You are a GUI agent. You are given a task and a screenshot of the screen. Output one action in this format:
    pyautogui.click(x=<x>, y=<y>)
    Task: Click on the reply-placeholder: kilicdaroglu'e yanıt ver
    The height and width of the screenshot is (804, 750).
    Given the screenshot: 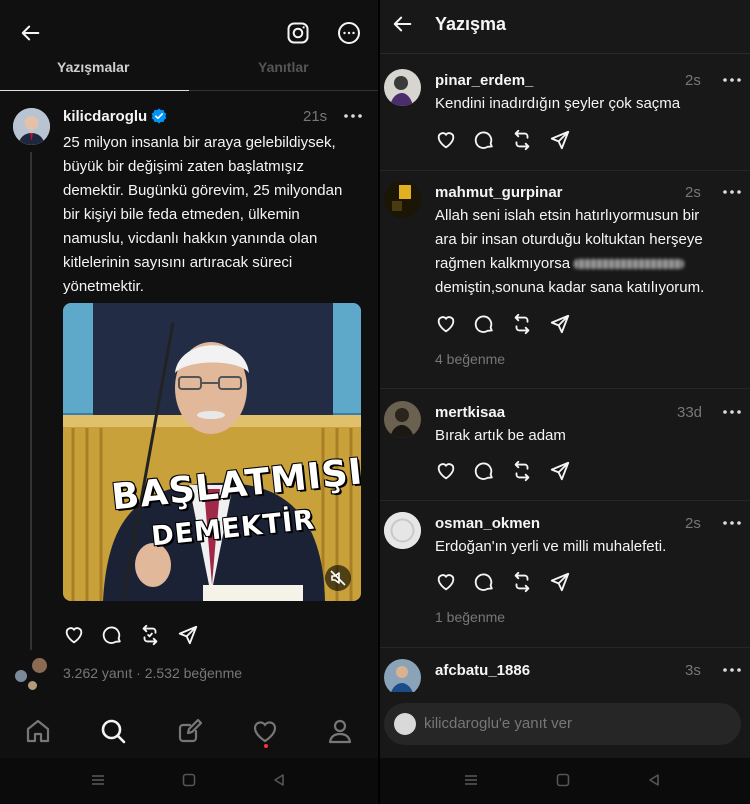 What is the action you would take?
    pyautogui.click(x=498, y=723)
    